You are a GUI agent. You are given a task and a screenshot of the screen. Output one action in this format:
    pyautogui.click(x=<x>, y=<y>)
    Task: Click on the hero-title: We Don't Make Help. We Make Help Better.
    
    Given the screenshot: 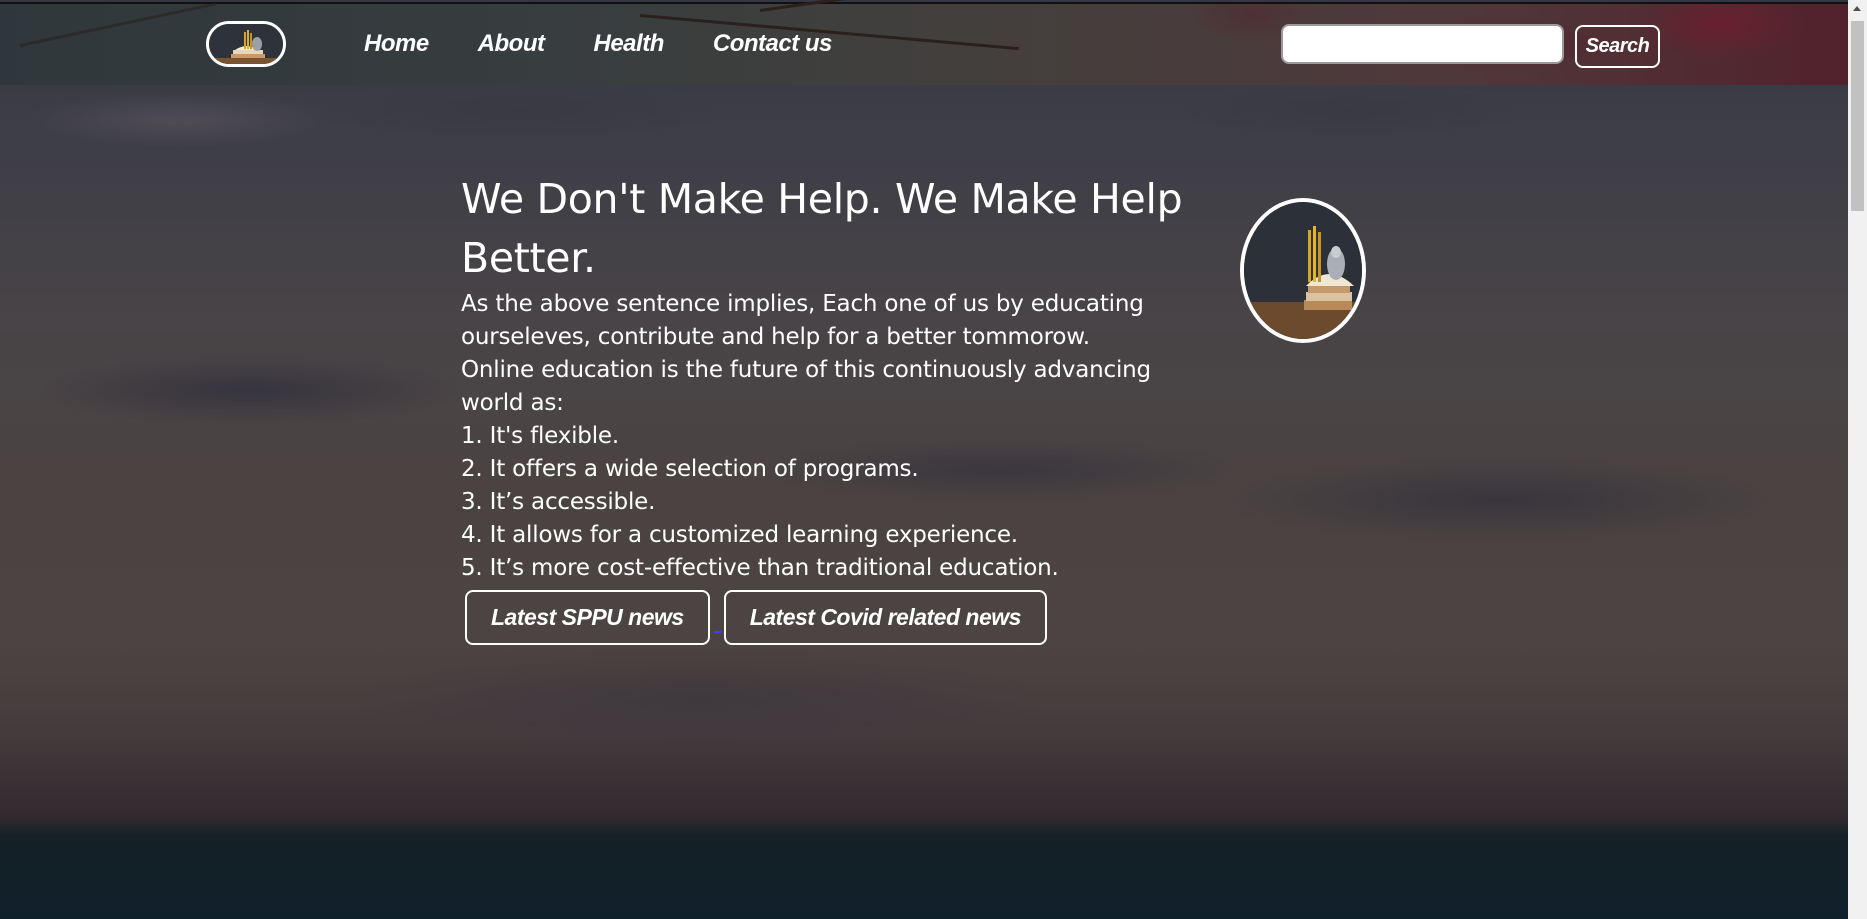 What is the action you would take?
    pyautogui.click(x=822, y=228)
    